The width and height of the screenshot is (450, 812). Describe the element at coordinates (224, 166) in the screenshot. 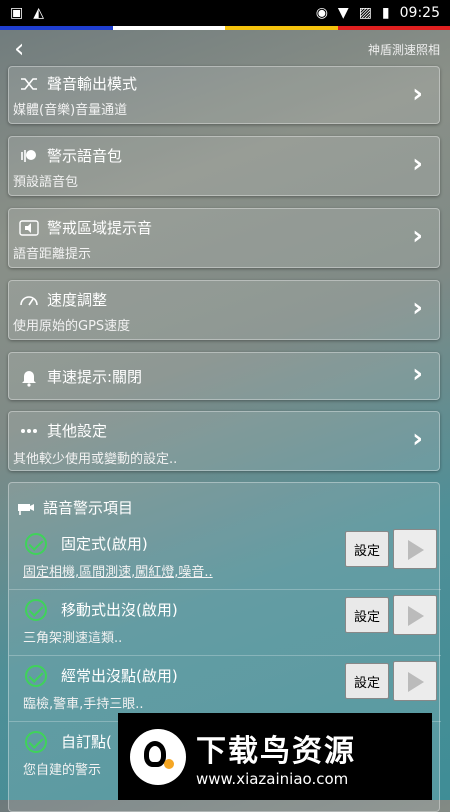

I see `setting-voice-pack: 警示語音包 預設語音包 ›` at that location.